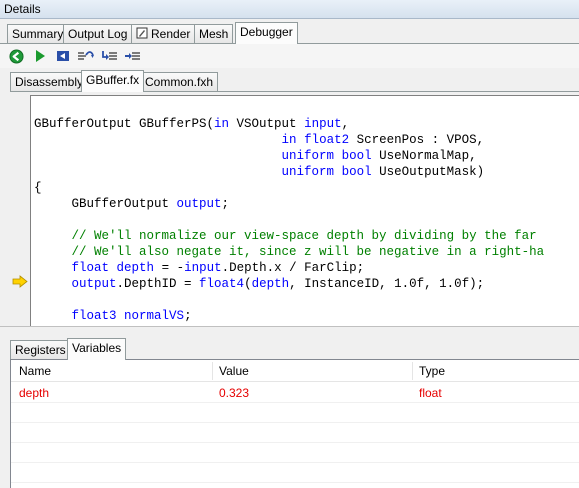 The height and width of the screenshot is (488, 579). What do you see at coordinates (16, 56) in the screenshot?
I see `back-arrow-icon` at bounding box center [16, 56].